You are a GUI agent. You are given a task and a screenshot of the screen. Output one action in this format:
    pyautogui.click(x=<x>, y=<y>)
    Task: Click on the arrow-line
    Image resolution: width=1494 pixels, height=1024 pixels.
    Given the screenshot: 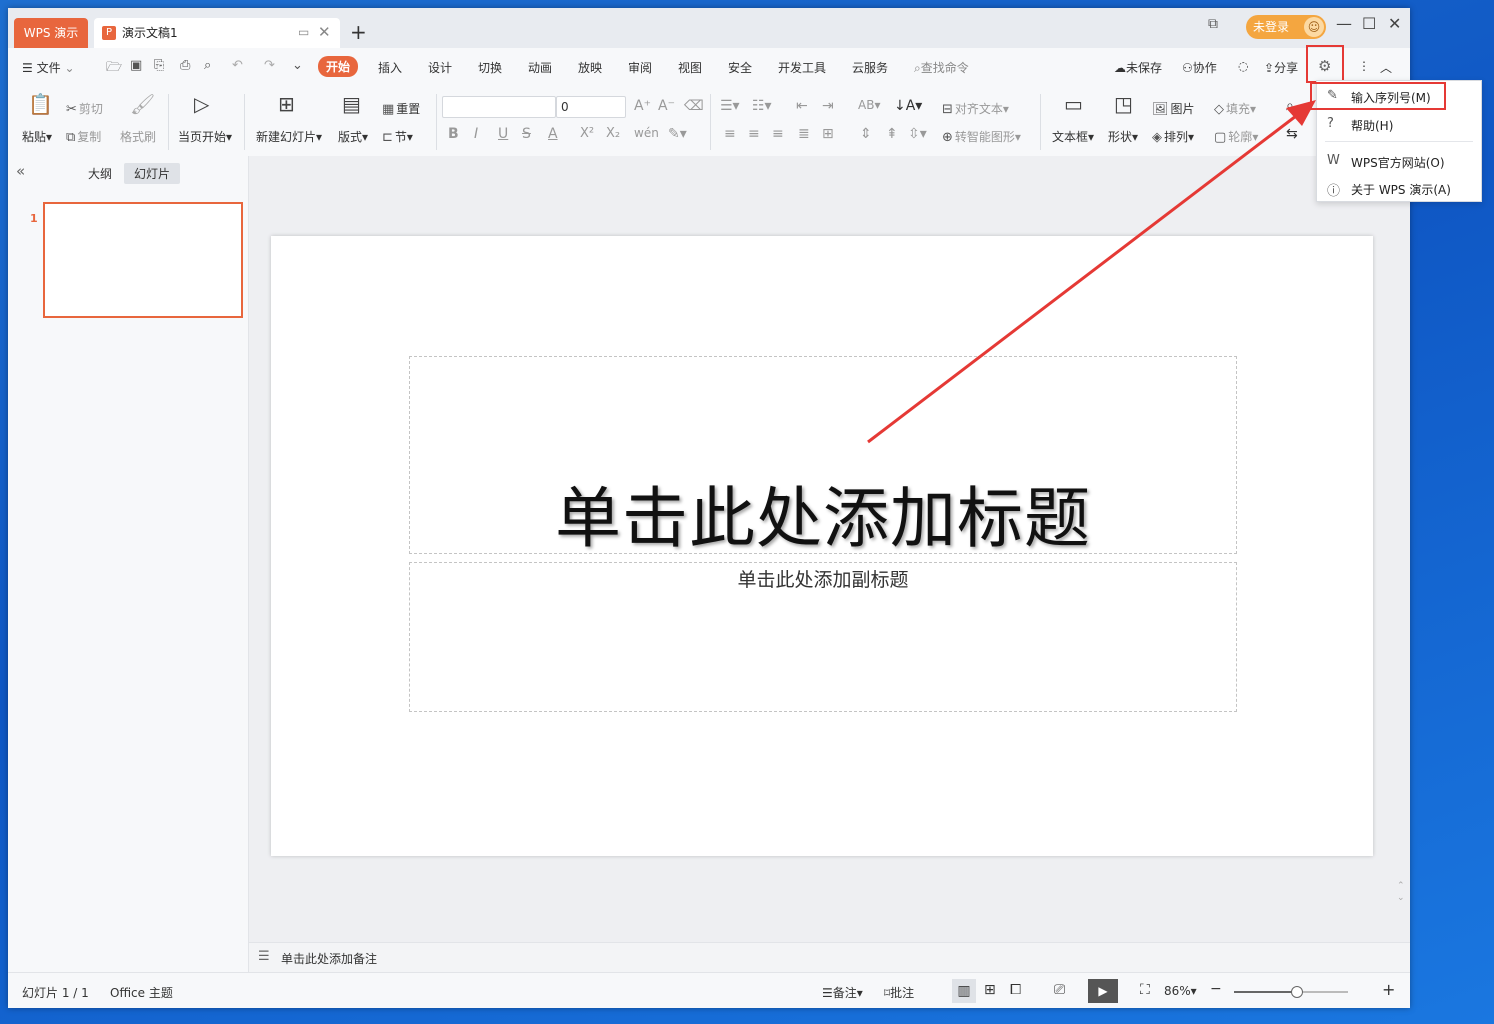 What is the action you would take?
    pyautogui.click(x=1082, y=279)
    